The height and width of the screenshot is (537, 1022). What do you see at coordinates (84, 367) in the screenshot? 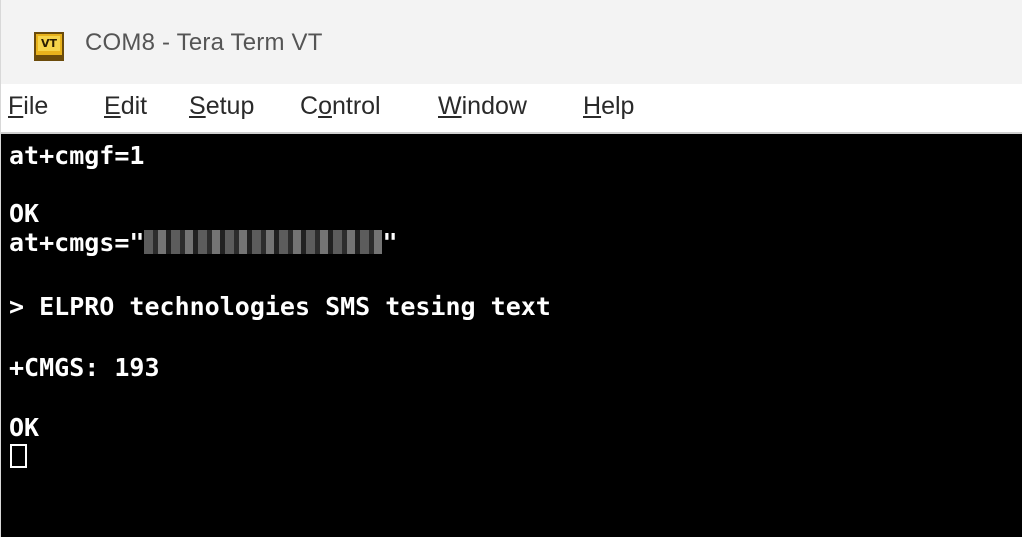
I see `terminal-line-cmgs-result: +CMGS: 193` at bounding box center [84, 367].